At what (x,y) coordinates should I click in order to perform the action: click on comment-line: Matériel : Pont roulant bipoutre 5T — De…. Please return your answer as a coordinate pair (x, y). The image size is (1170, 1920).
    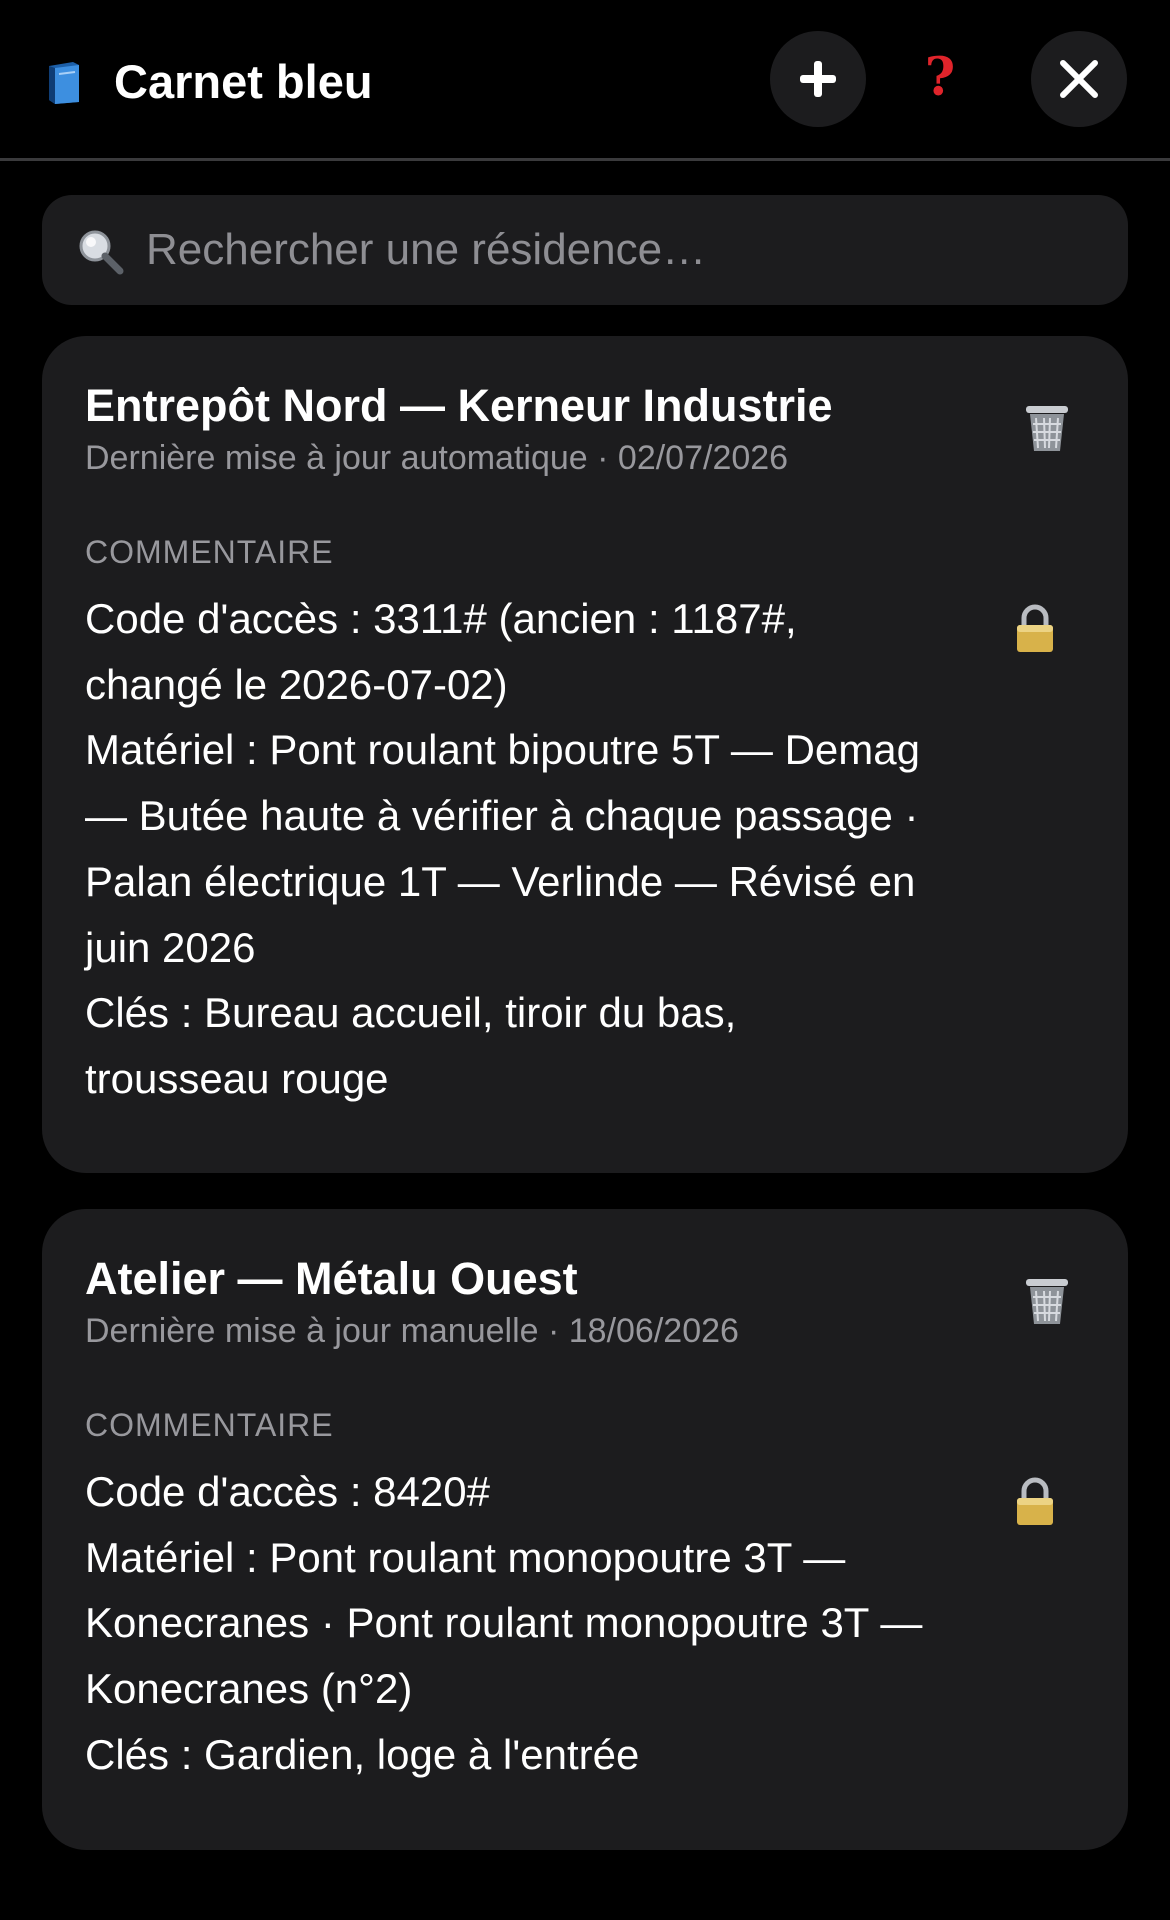
    Looking at the image, I should click on (502, 750).